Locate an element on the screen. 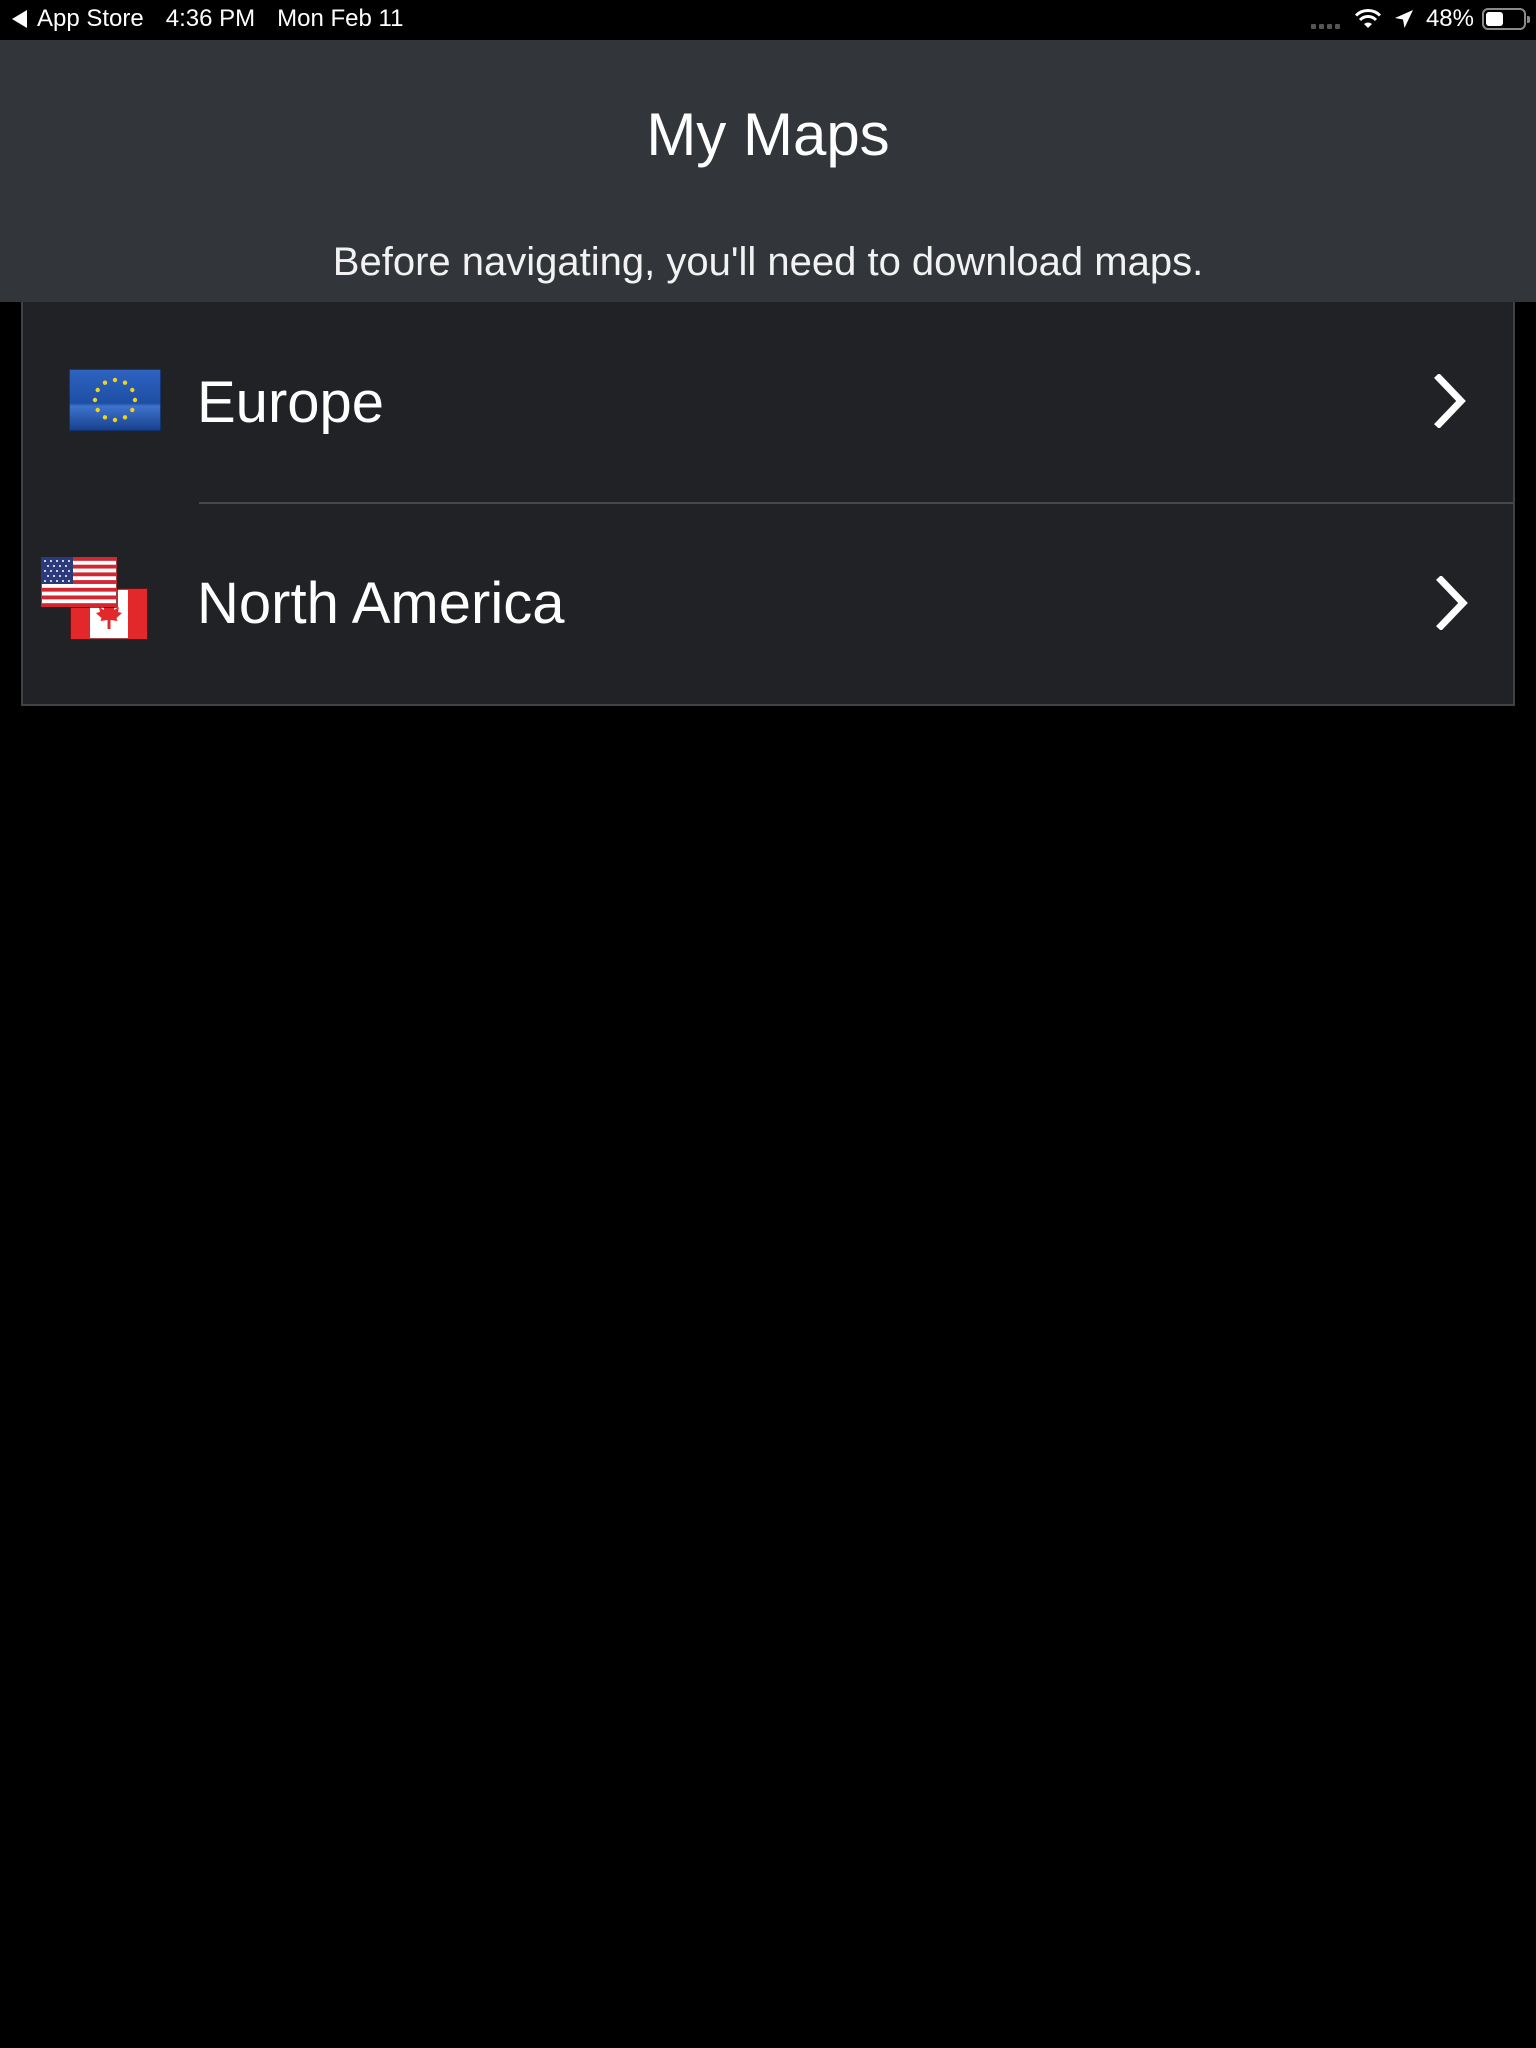  wifi-icon is located at coordinates (1368, 19).